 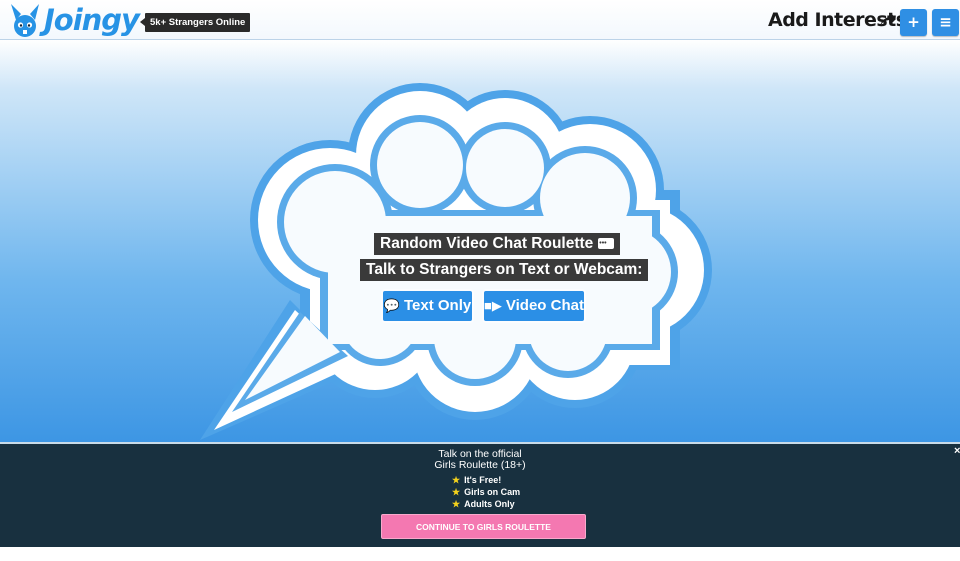 I want to click on subheadline: Talk to Strangers on Text or Webcam:, so click(x=504, y=270).